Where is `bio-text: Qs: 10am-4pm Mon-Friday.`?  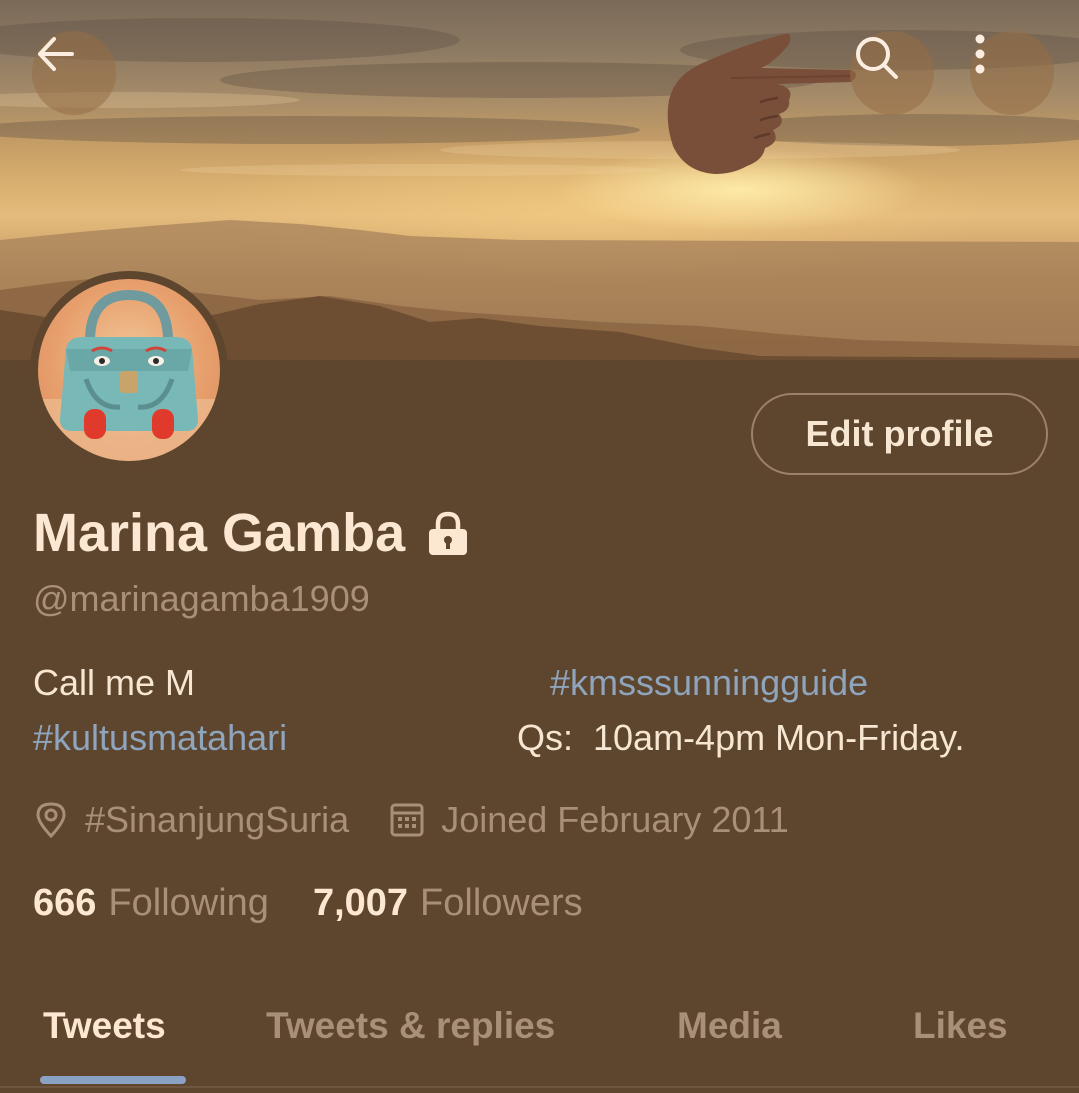 bio-text: Qs: 10am-4pm Mon-Friday. is located at coordinates (741, 737).